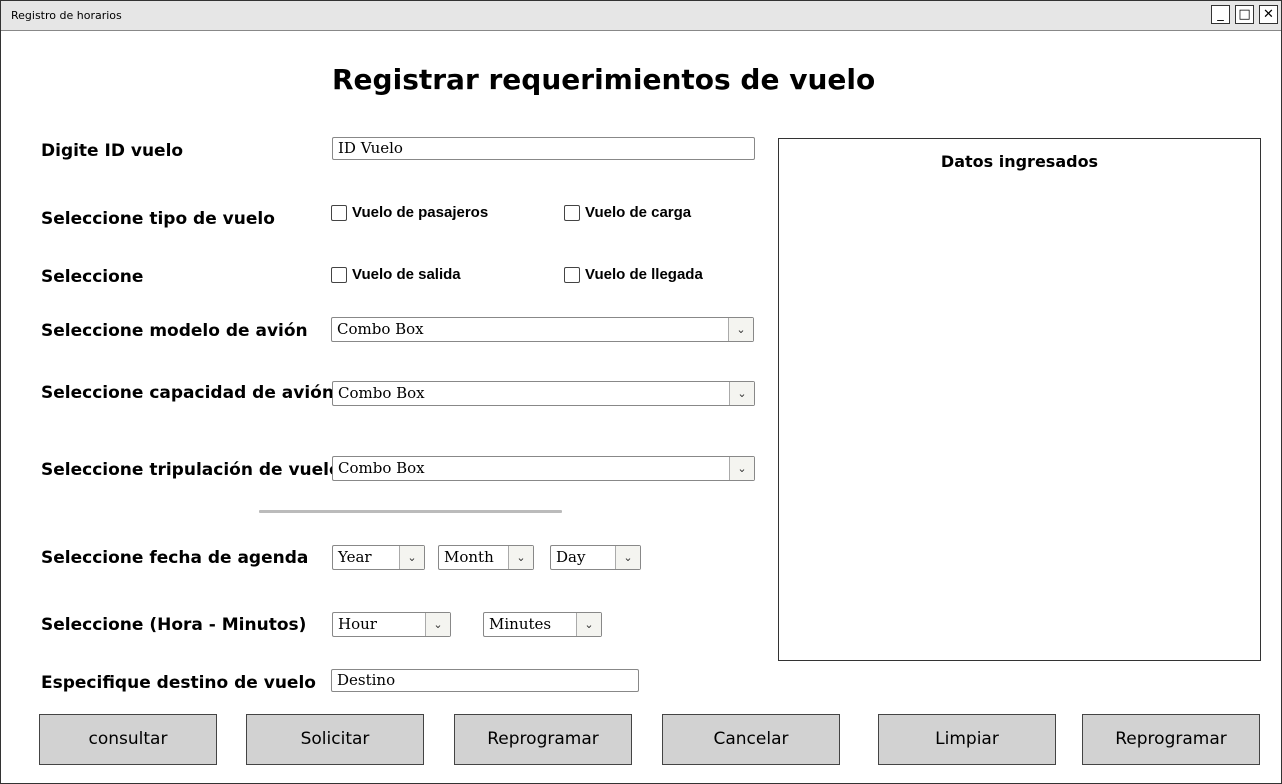 The height and width of the screenshot is (784, 1282). I want to click on minutes-select: Minutes ⌄, so click(542, 624).